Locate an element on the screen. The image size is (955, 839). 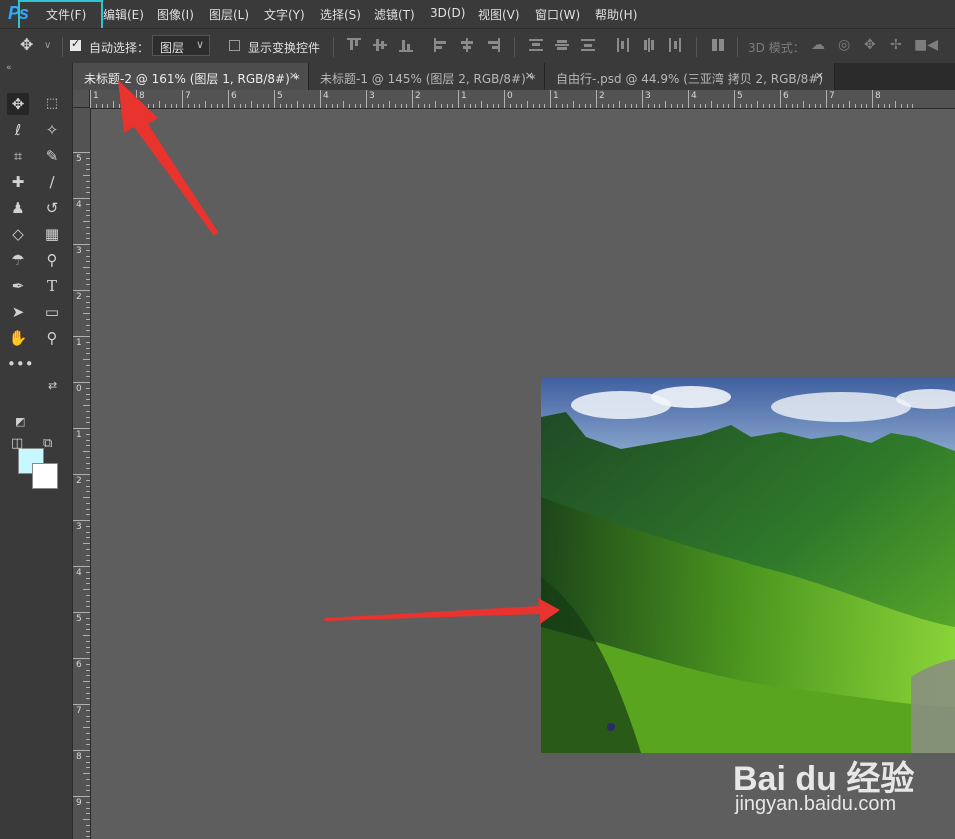
quick-mask-icon: ◫ is located at coordinates (17, 443).